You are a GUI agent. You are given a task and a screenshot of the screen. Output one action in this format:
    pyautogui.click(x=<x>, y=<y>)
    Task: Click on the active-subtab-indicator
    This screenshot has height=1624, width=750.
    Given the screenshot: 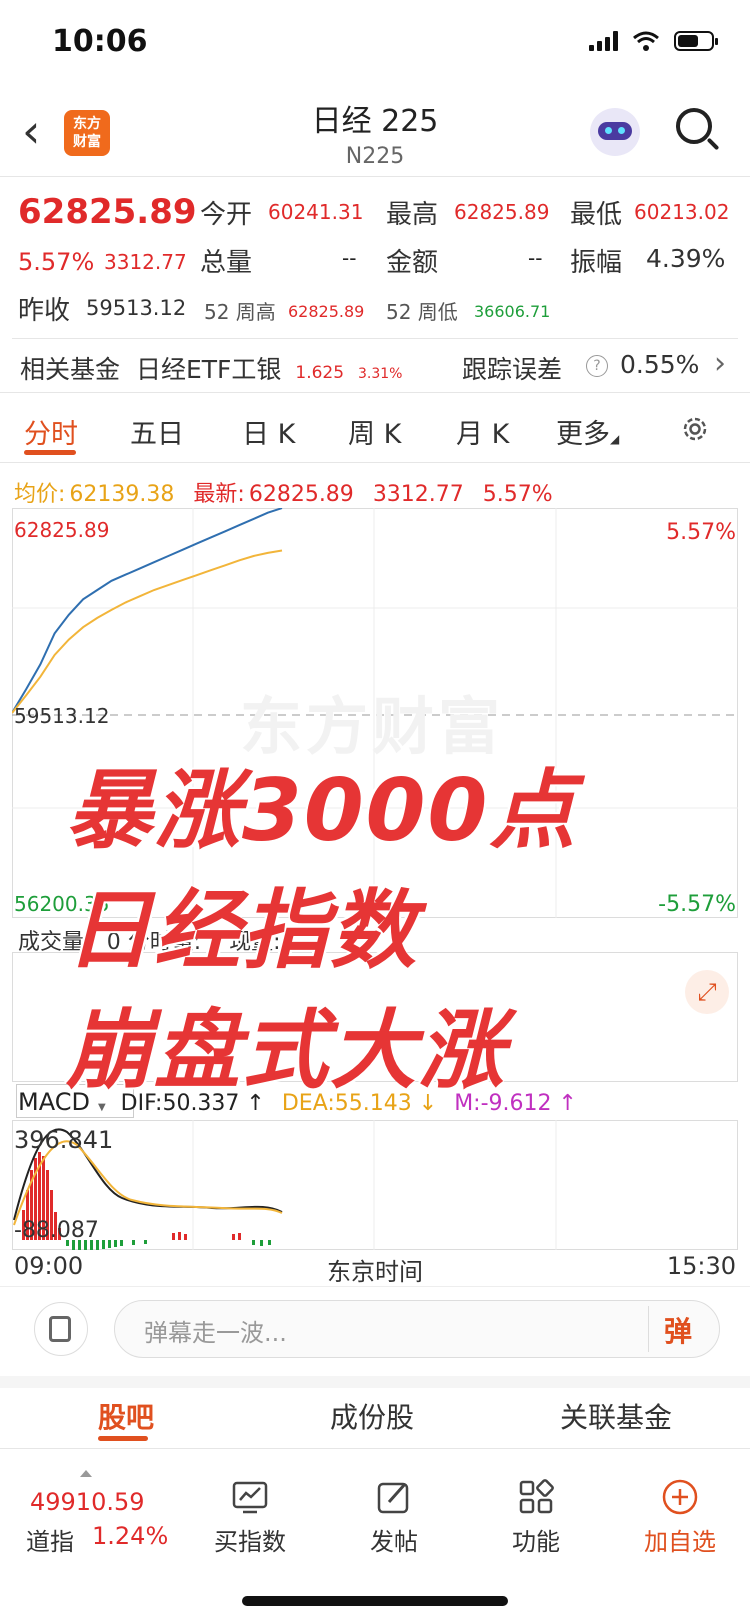 What is the action you would take?
    pyautogui.click(x=123, y=1438)
    